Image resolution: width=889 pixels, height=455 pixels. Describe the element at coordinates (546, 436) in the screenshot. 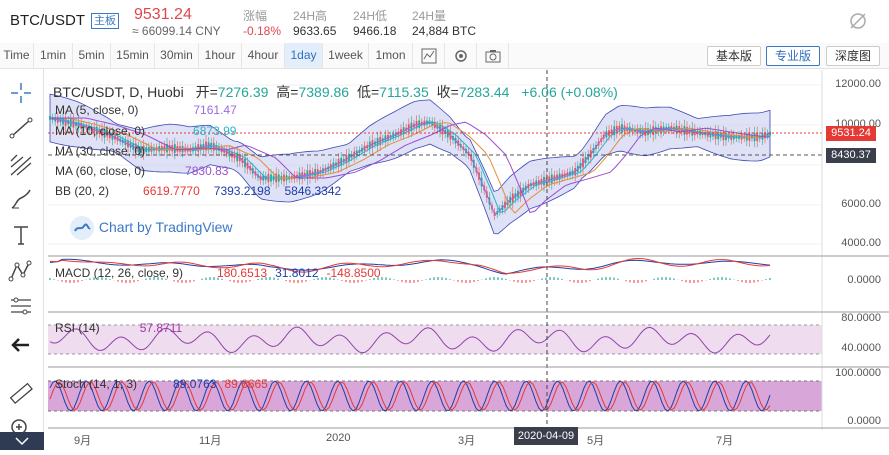

I see `crosshair-date-tag: 2020-04-09` at that location.